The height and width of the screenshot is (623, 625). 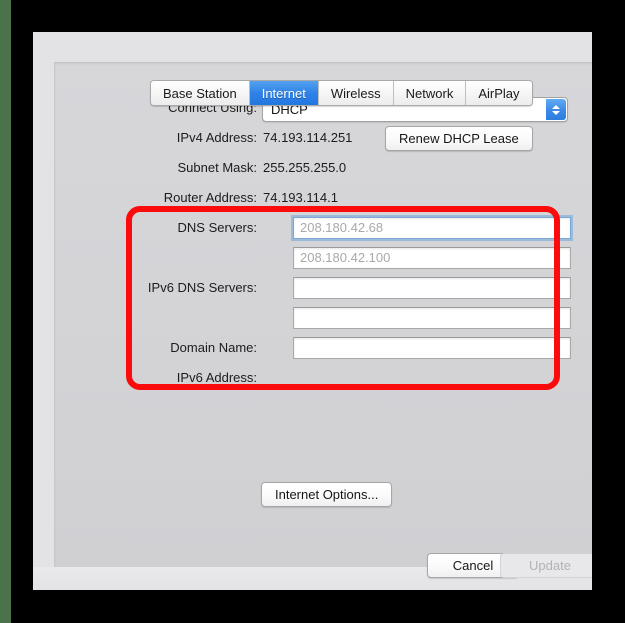 I want to click on tab-base-station-label: Base Station, so click(x=200, y=93).